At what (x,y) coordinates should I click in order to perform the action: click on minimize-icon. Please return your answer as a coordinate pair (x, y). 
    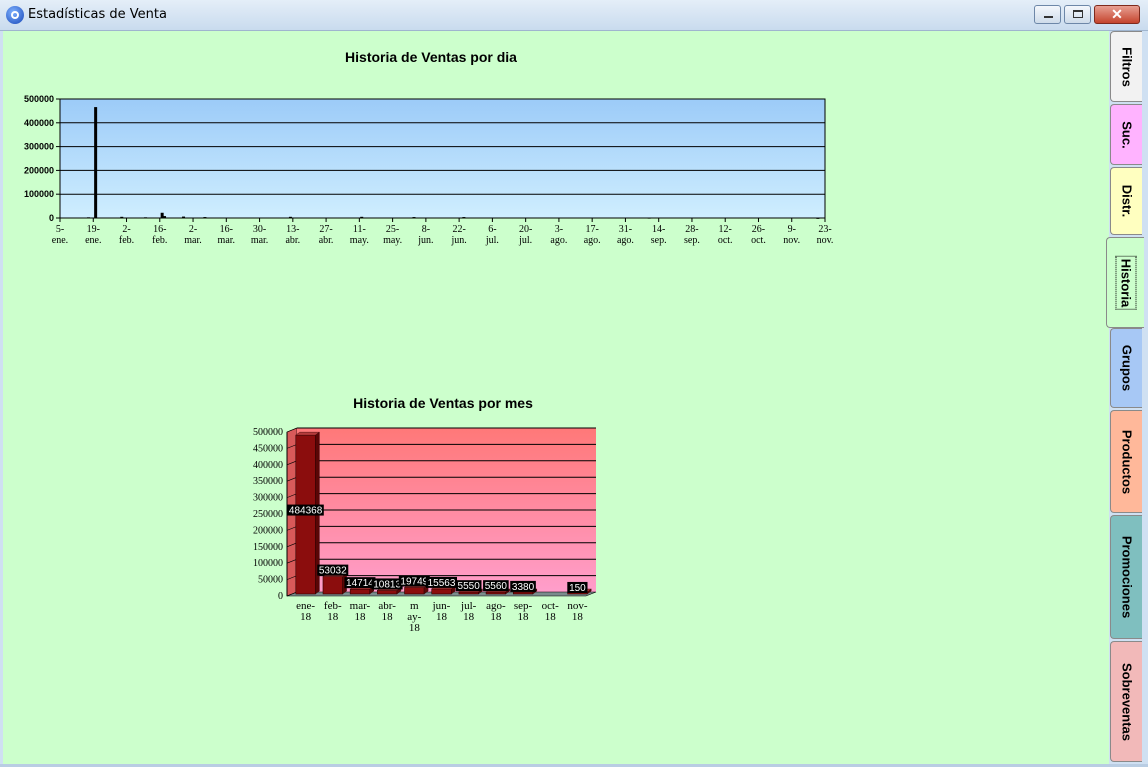
    Looking at the image, I should click on (1048, 17).